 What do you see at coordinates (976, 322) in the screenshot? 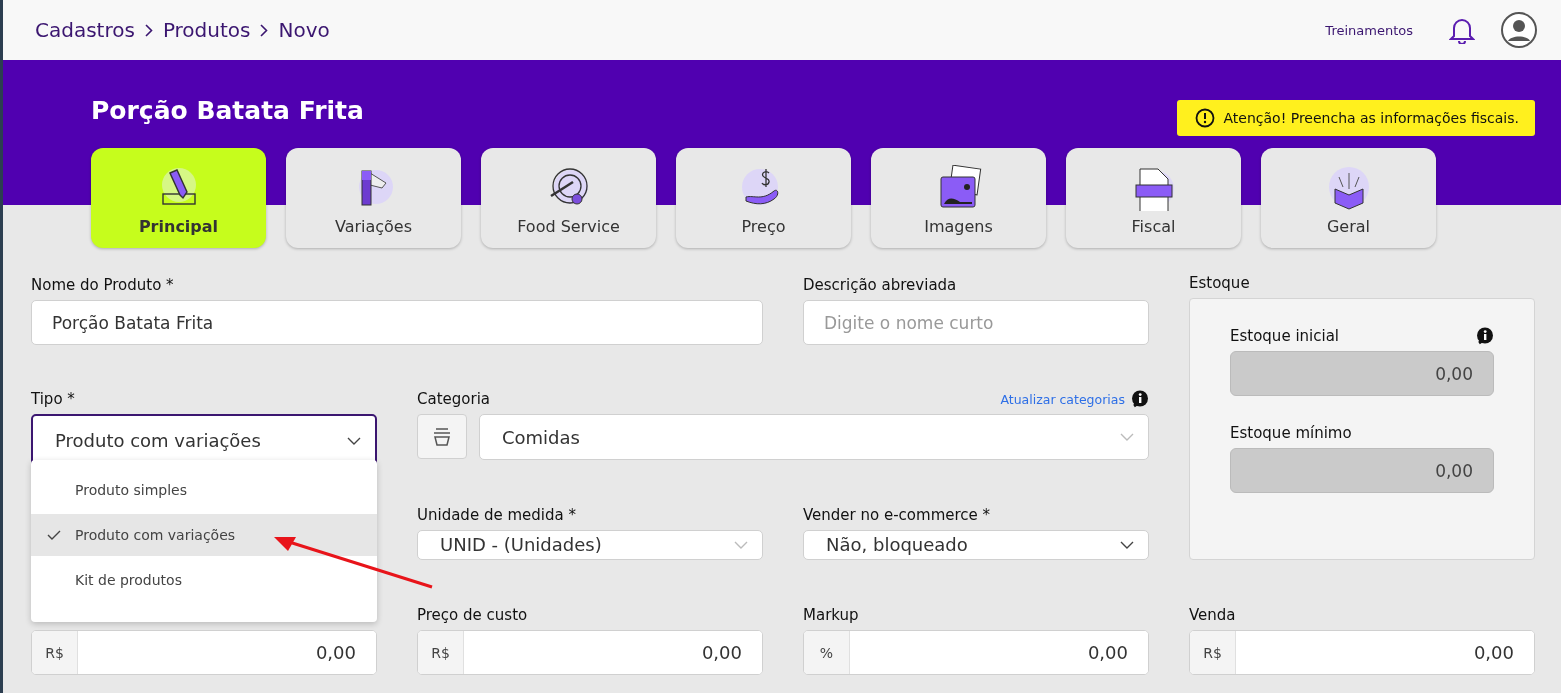
I see `short-description-field: Digite o nome curto` at bounding box center [976, 322].